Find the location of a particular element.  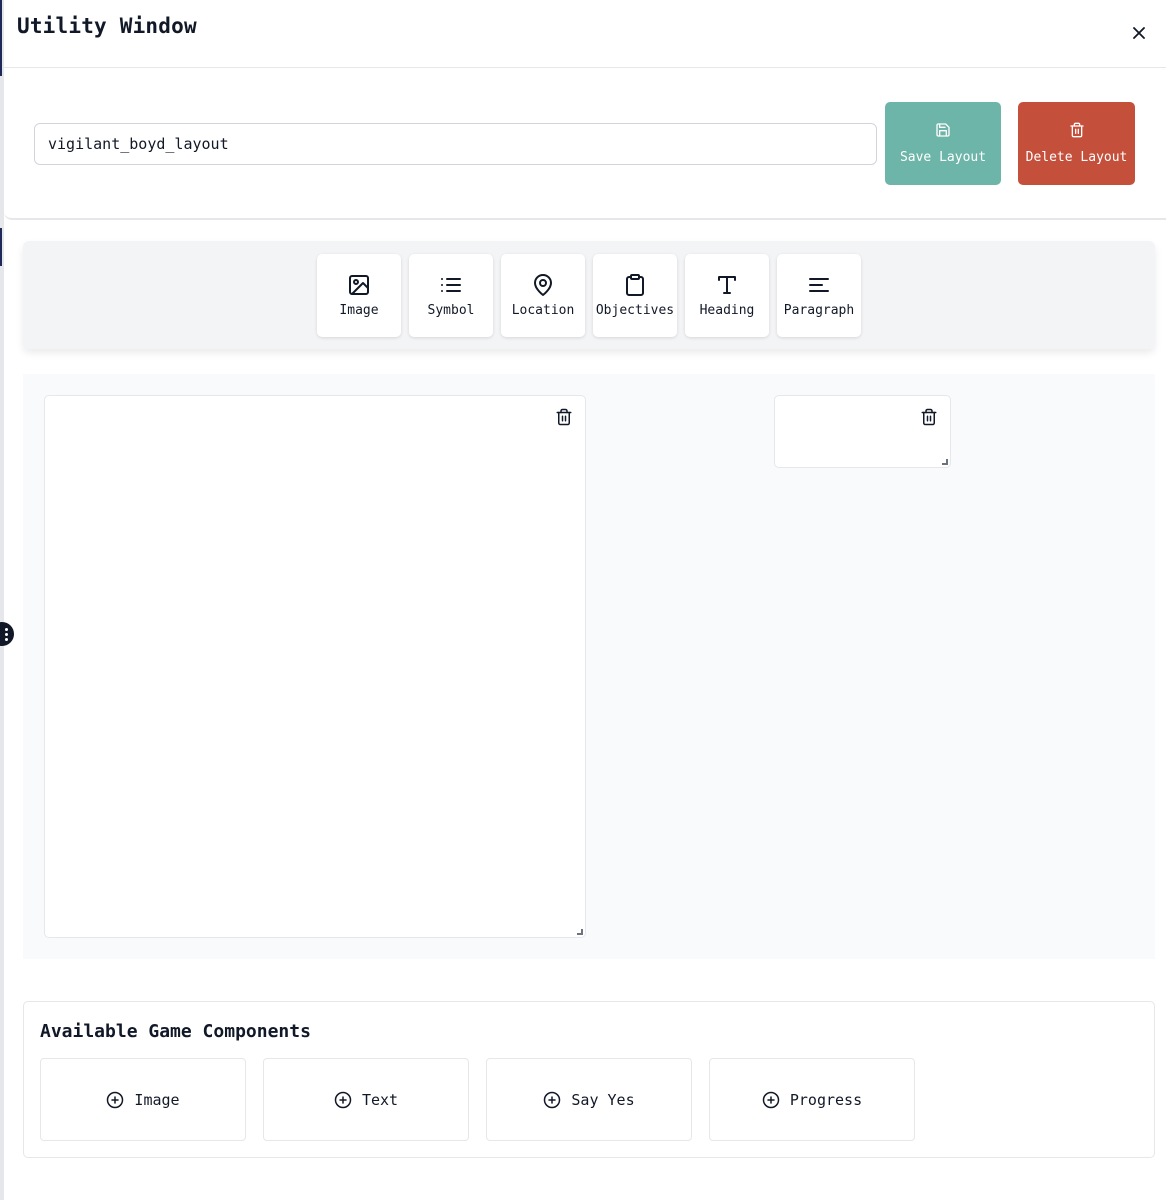

clipboard-icon is located at coordinates (635, 285).